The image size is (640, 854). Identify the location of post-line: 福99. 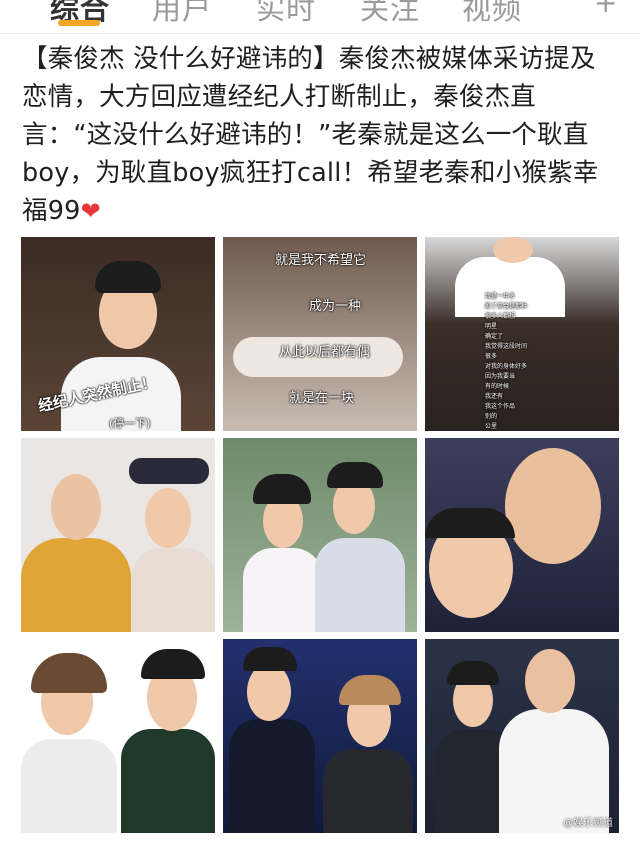
(51, 211).